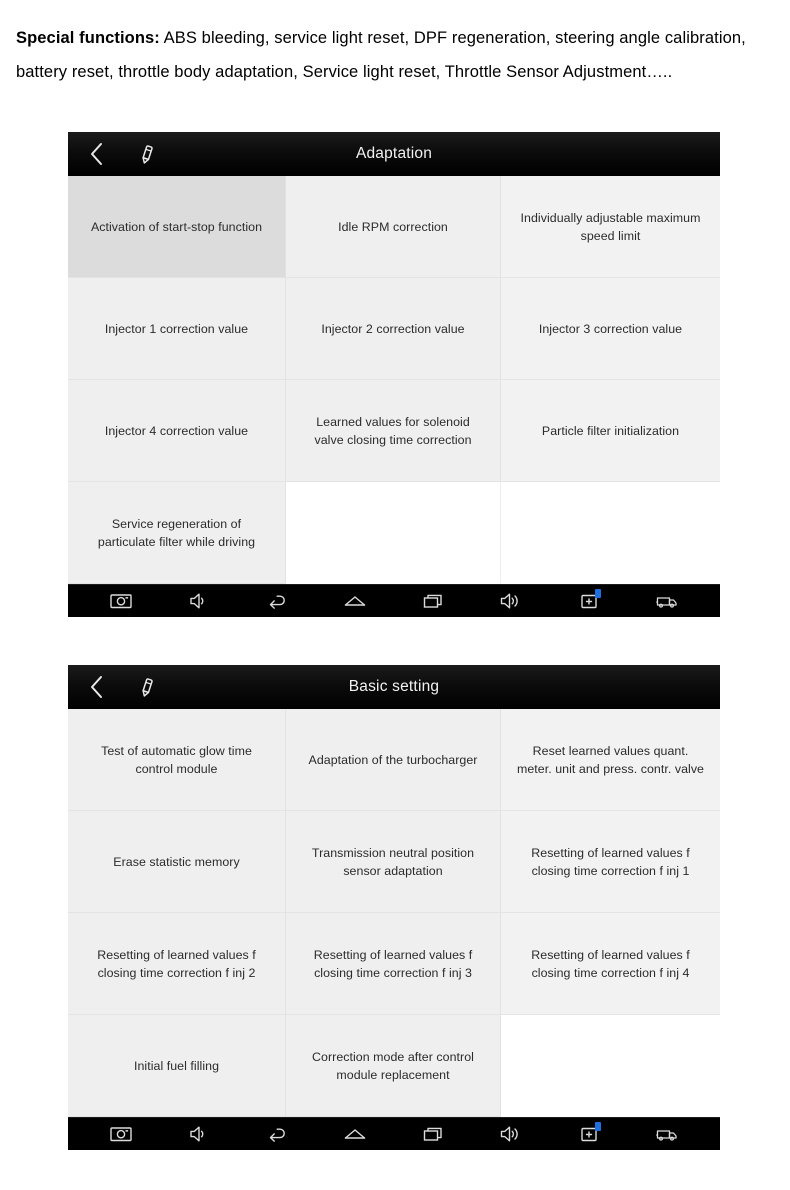 This screenshot has height=1190, width=790. I want to click on grid-cell: Injector 1 correction value, so click(177, 329).